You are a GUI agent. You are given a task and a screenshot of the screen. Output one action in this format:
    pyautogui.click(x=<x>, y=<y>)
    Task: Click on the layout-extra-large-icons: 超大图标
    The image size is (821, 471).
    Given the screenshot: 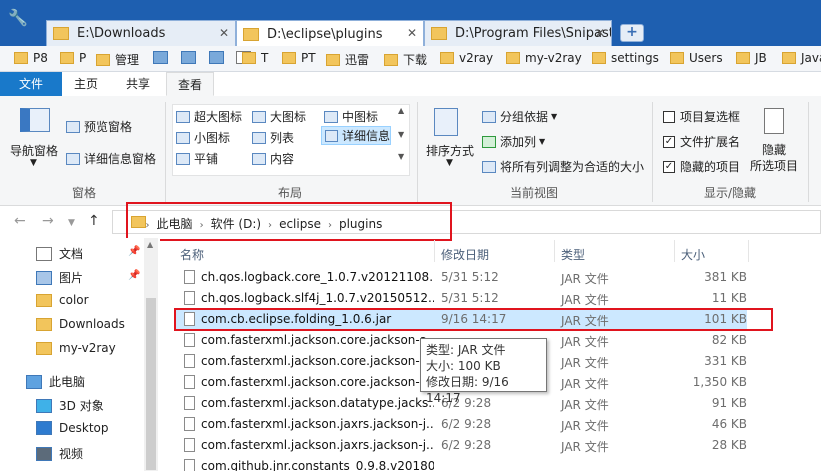 What is the action you would take?
    pyautogui.click(x=209, y=116)
    